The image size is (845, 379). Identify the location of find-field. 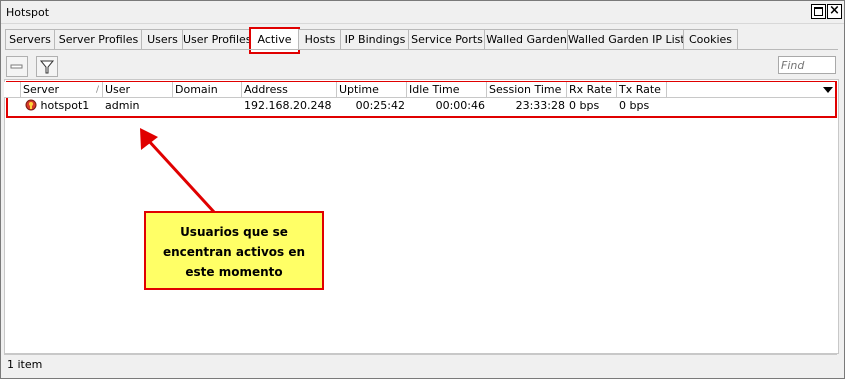
(807, 65).